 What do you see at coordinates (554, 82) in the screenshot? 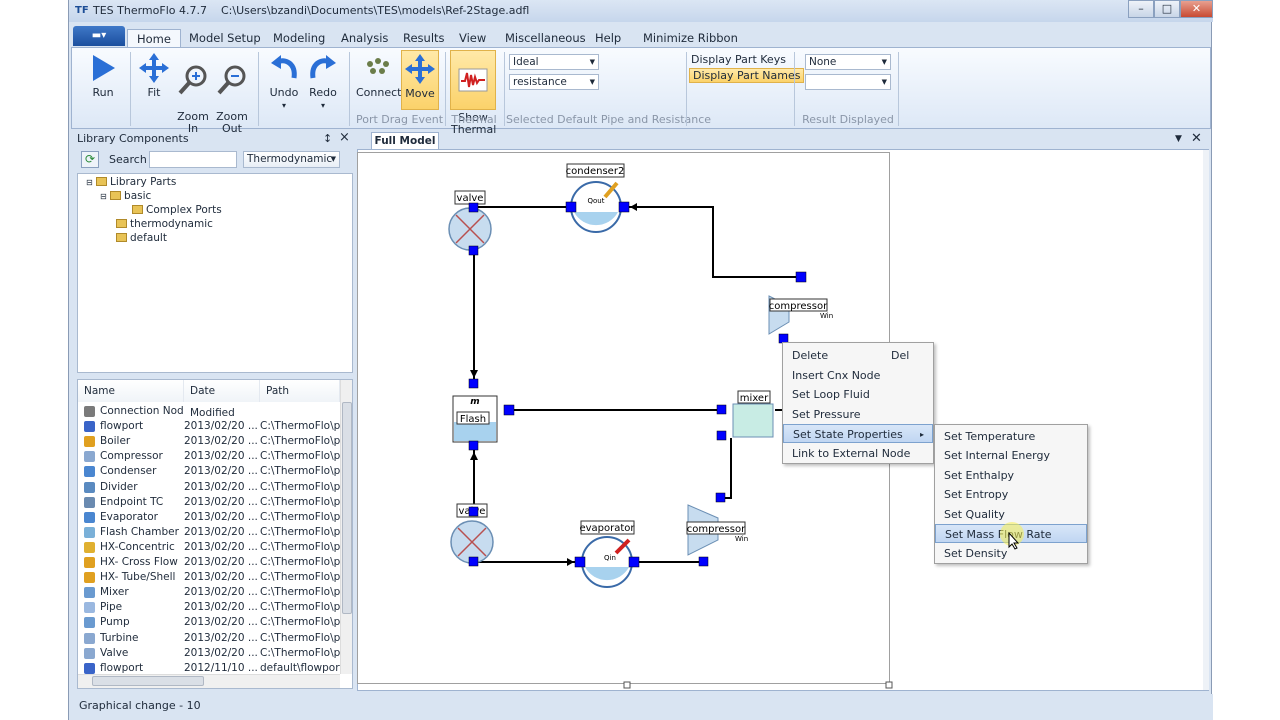
I see `resistance-select: resistance ▼` at bounding box center [554, 82].